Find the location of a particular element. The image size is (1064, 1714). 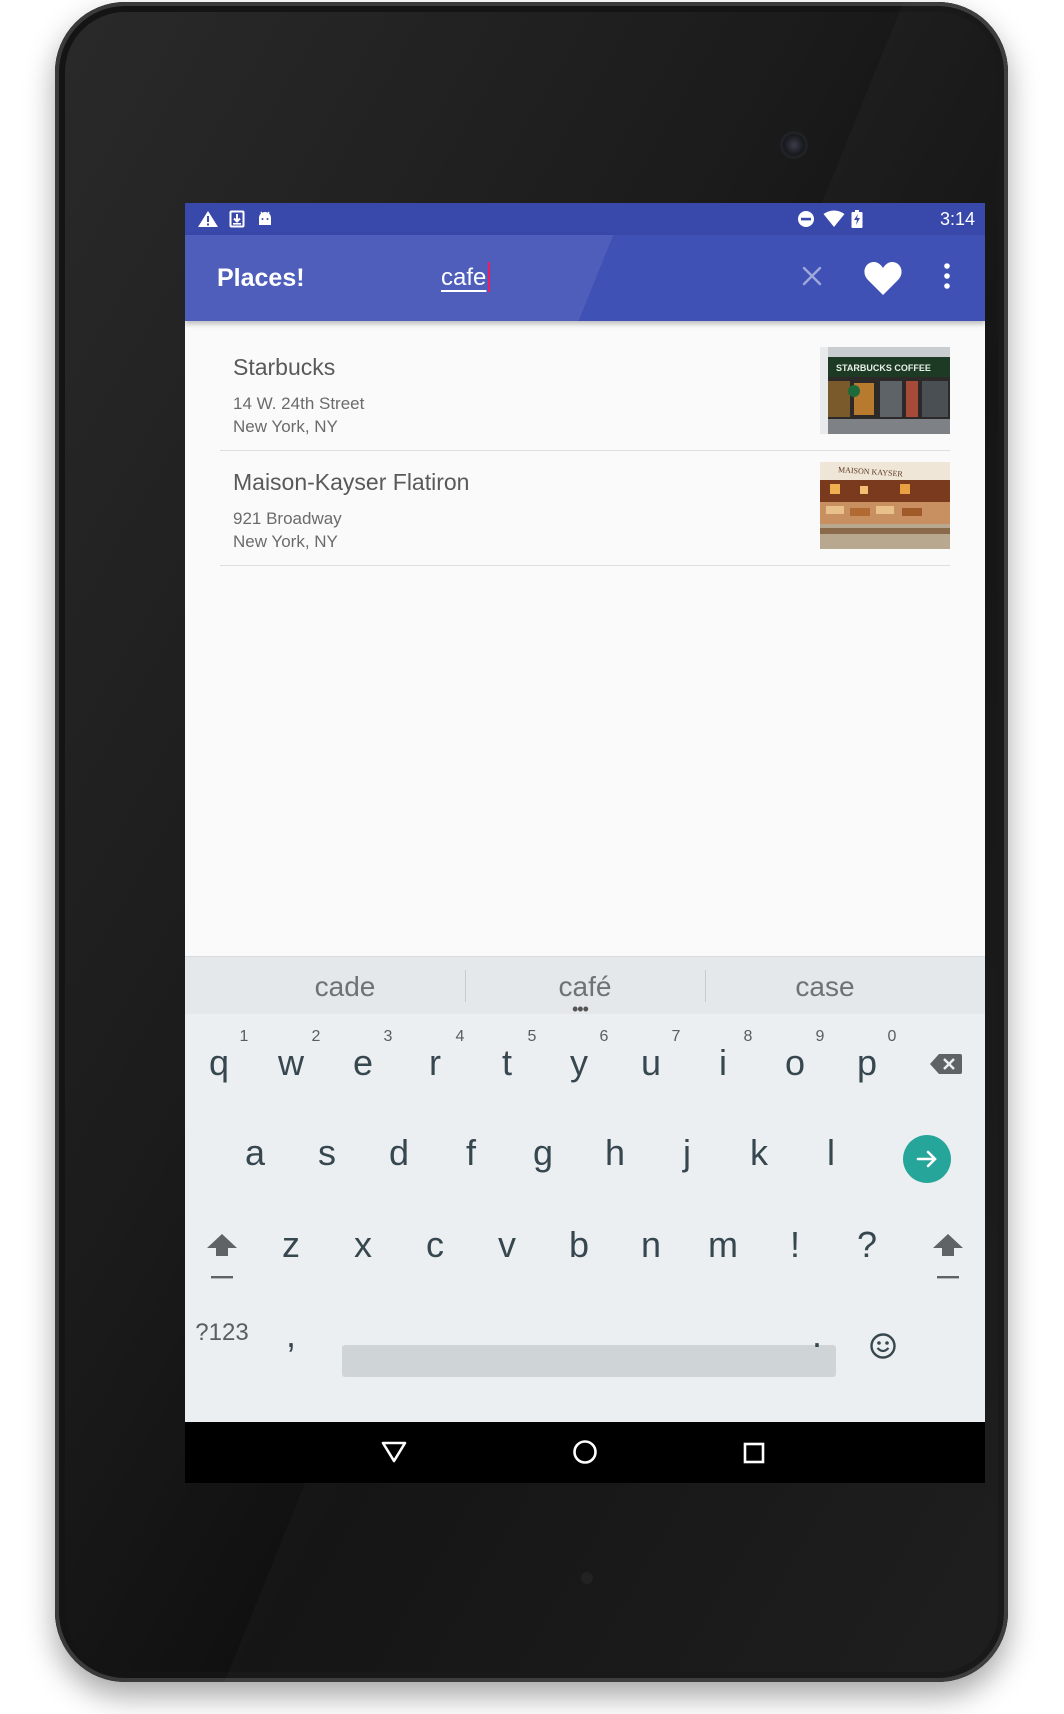

key-r: r is located at coordinates (435, 1063).